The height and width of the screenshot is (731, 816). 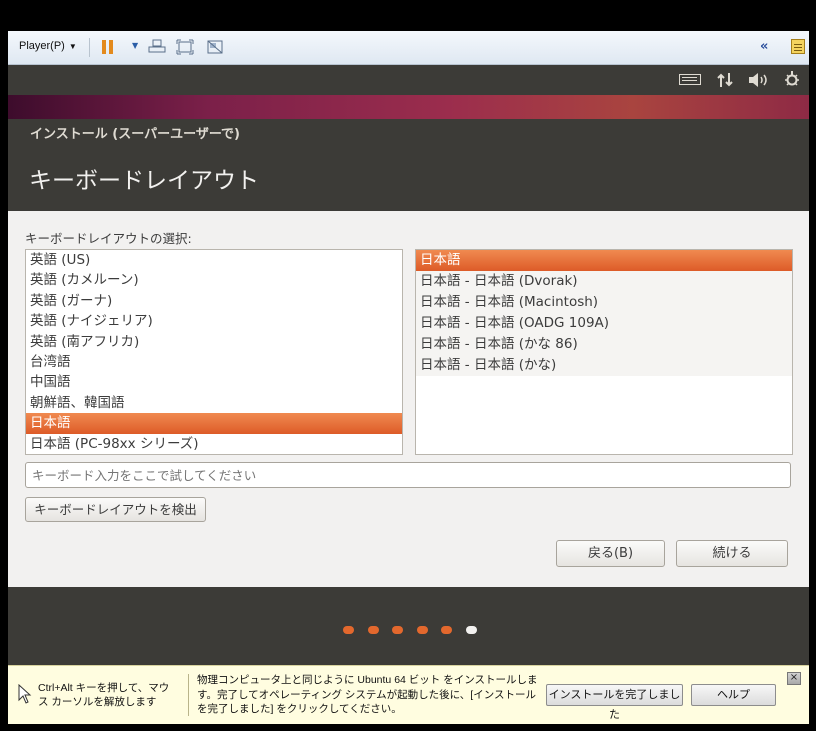 What do you see at coordinates (732, 553) in the screenshot?
I see `continue-button: 続ける` at bounding box center [732, 553].